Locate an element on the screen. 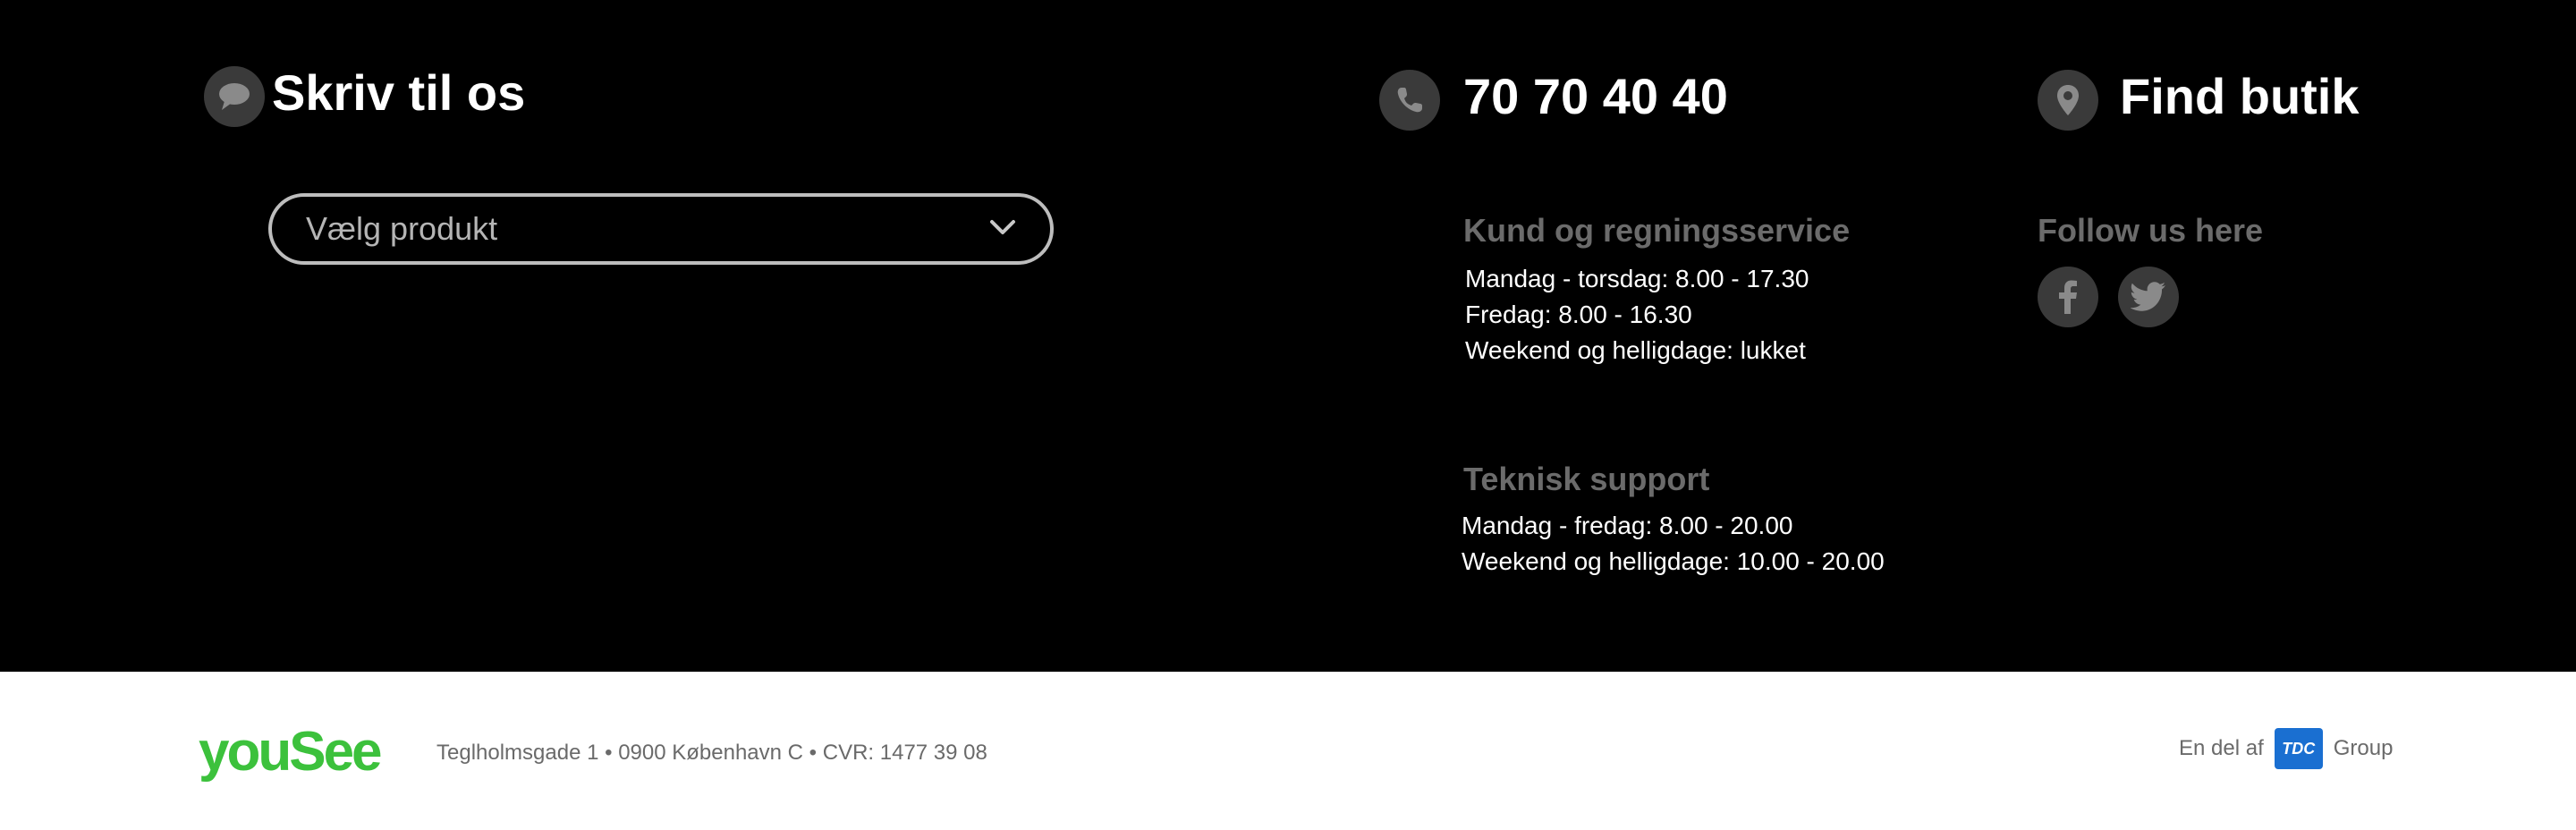 The image size is (2576, 830). facebook-icon is located at coordinates (2068, 297).